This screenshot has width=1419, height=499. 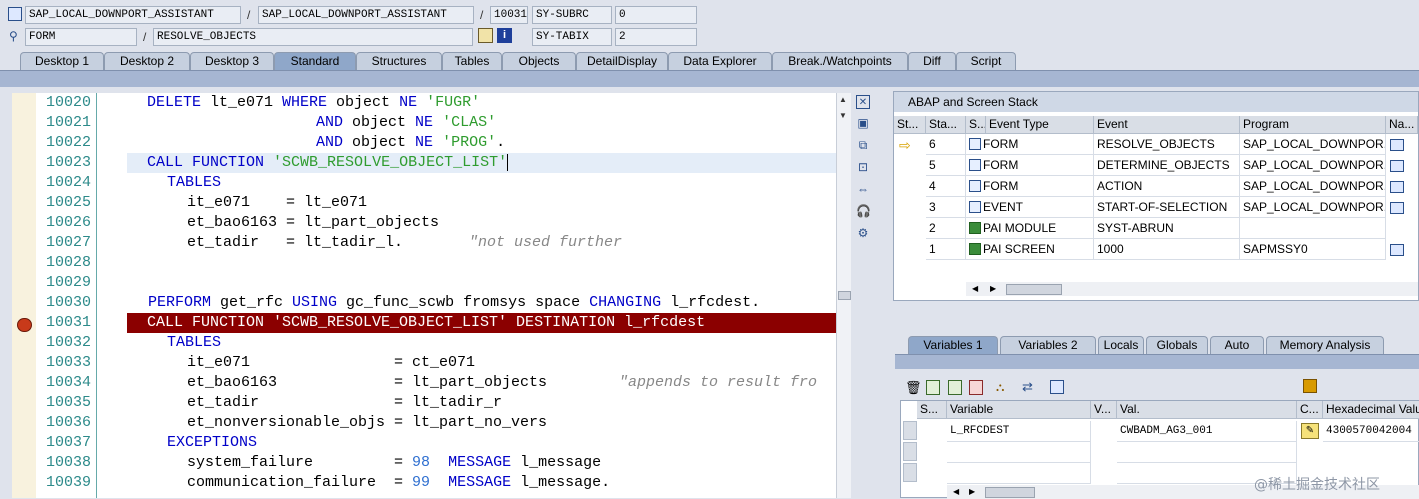 I want to click on headphones-icon: 🎧, so click(x=863, y=211).